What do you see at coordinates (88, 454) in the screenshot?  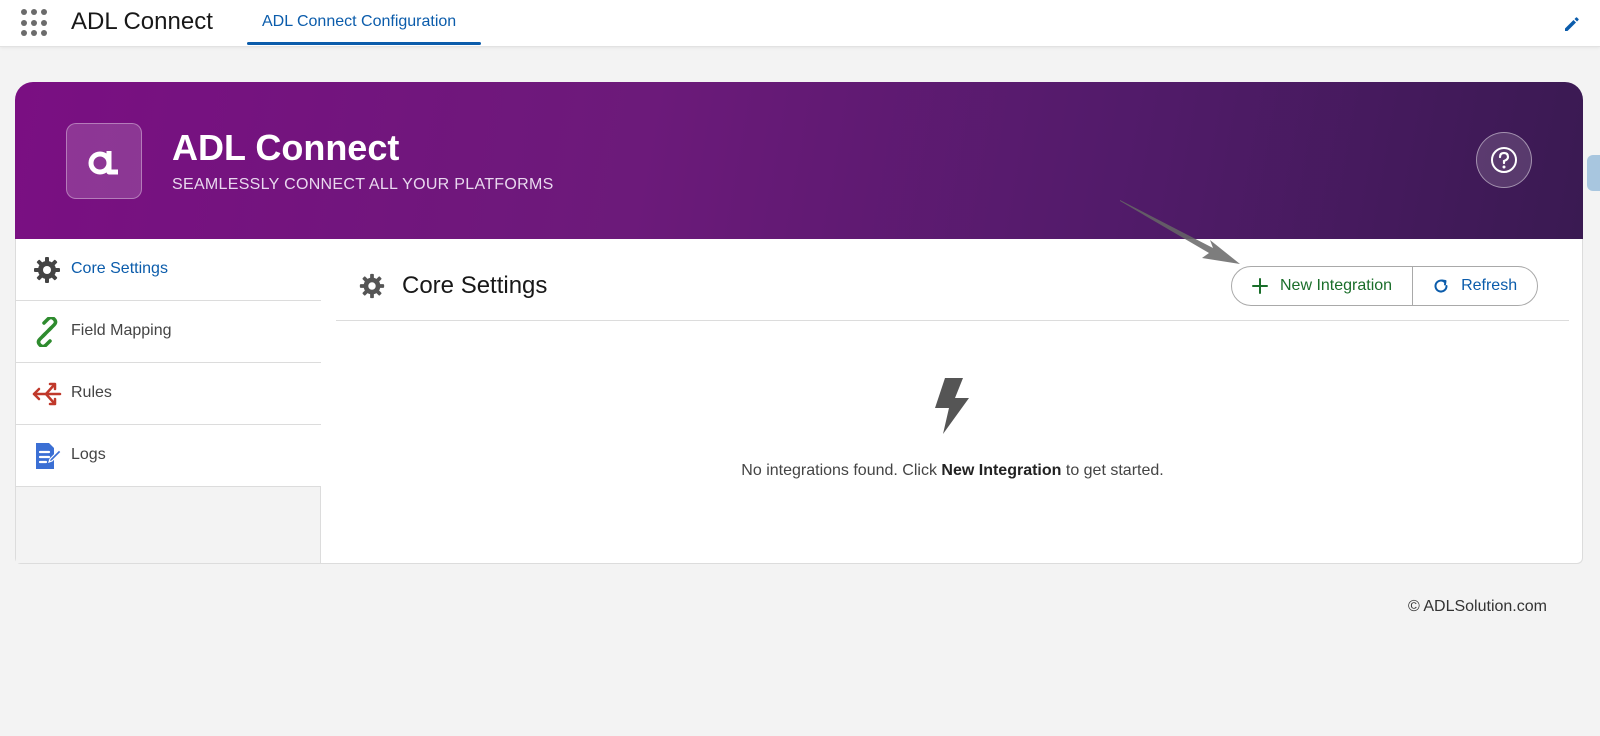 I see `sidebar-item-label: Logs` at bounding box center [88, 454].